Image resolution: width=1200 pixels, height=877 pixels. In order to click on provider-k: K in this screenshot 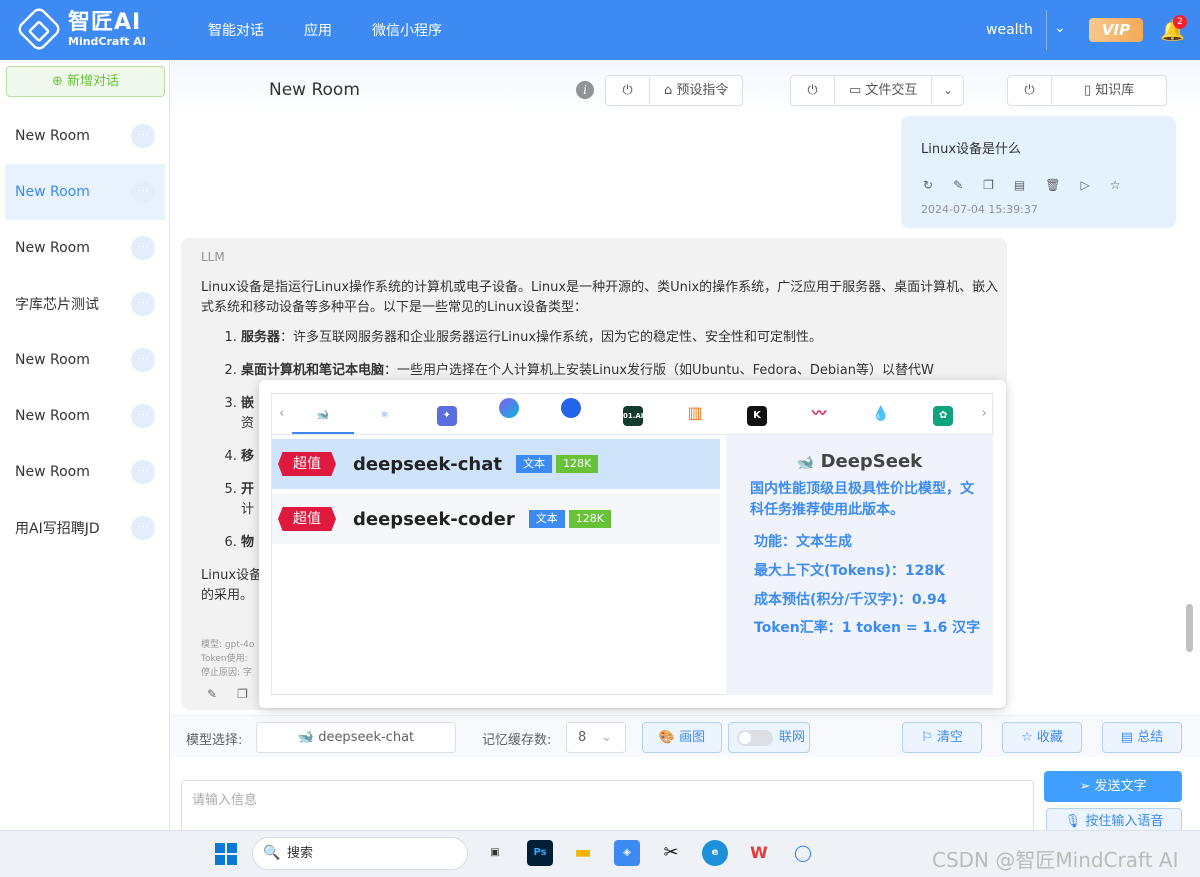, I will do `click(757, 414)`.